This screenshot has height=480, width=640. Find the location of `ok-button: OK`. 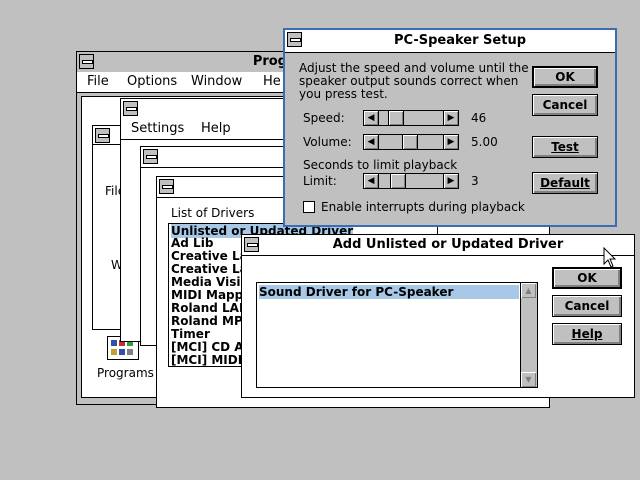

ok-button: OK is located at coordinates (565, 77).